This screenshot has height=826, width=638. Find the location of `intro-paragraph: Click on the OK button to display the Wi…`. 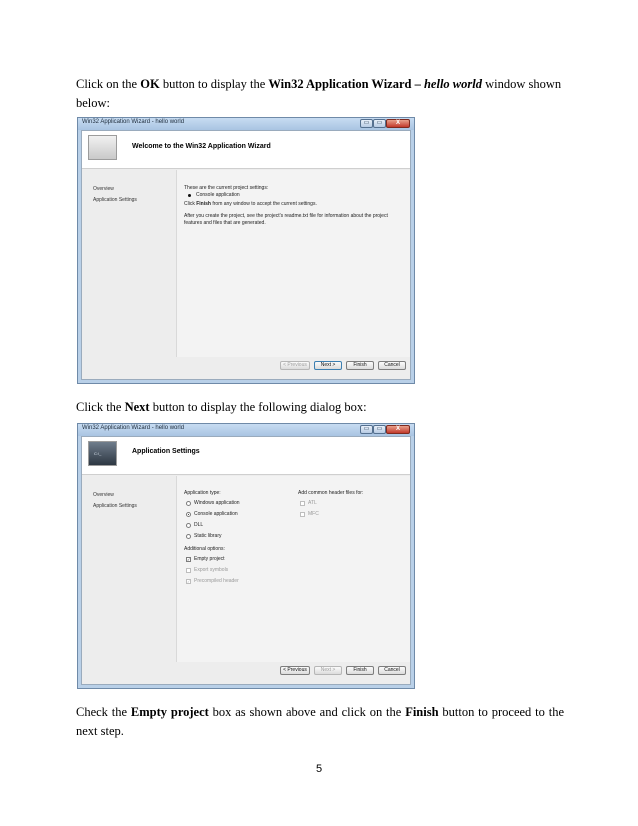

intro-paragraph: Click on the OK button to display the Wi… is located at coordinates (319, 93).